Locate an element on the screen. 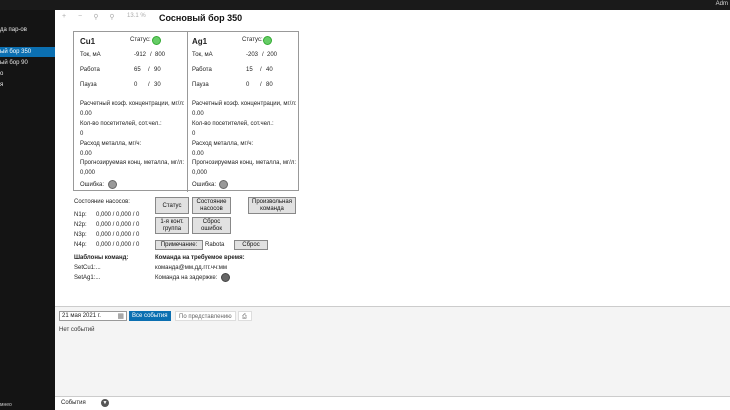 This screenshot has height=410, width=730. sidebar-footer: мнео is located at coordinates (6, 405).